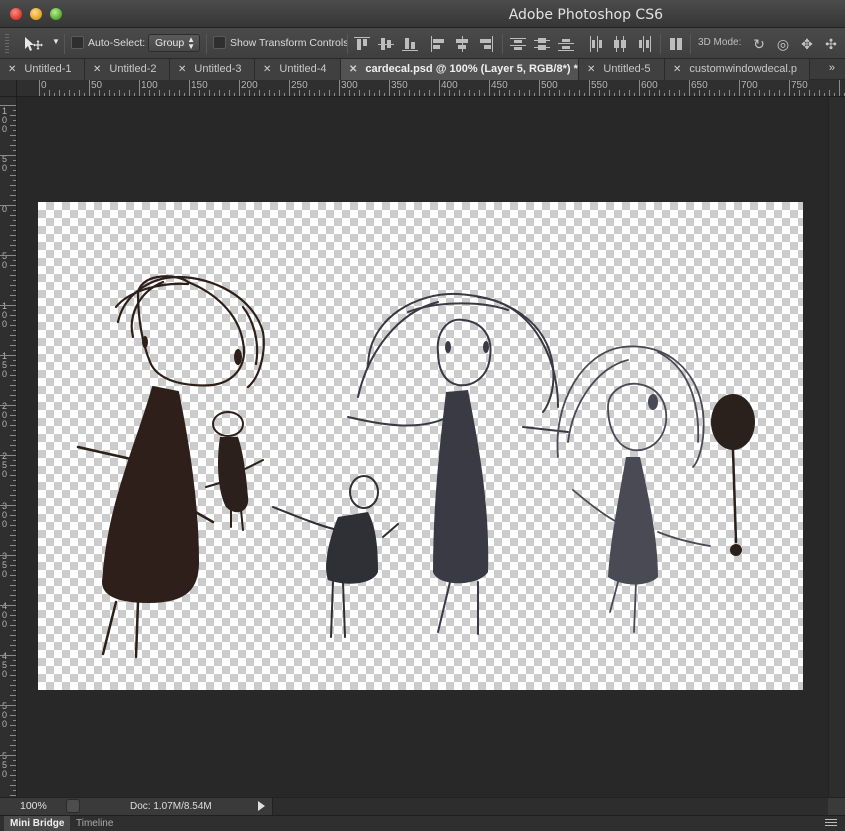 The image size is (845, 831). I want to click on tab-customwindowdecal: ✕ customwindowdecal.p, so click(737, 69).